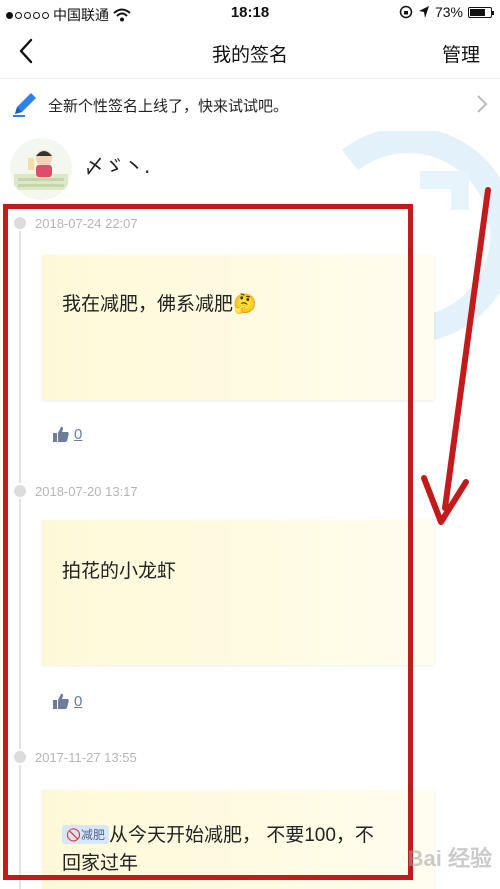 This screenshot has width=500, height=889. I want to click on new-feature-banner: 全新个性签名上线了，快来试试吧。, so click(250, 105).